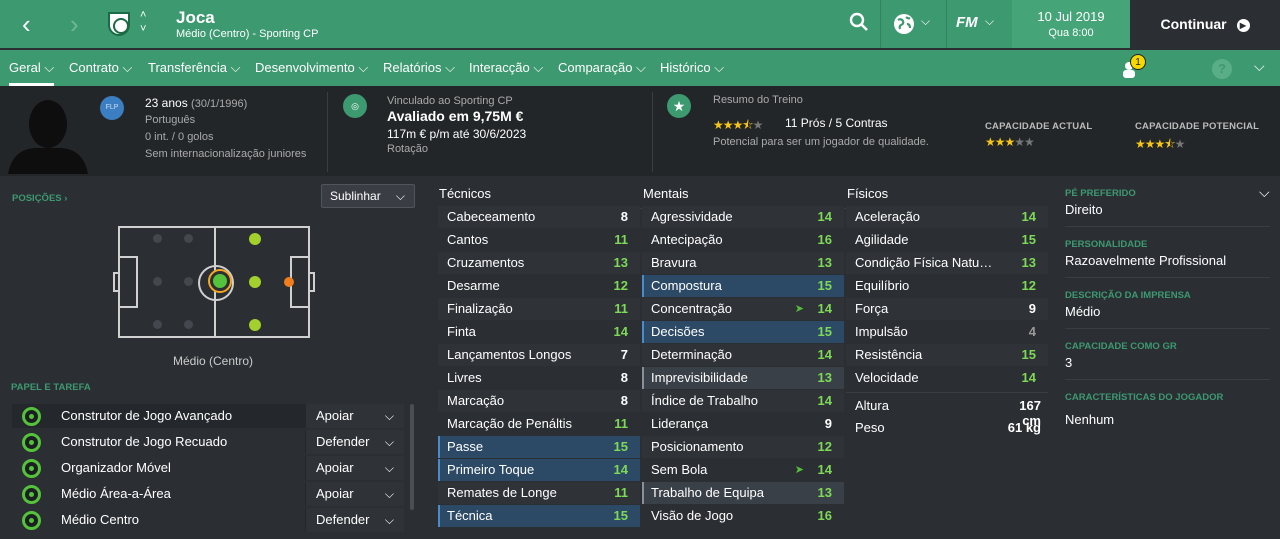  I want to click on game-date: 10 Jul 2019 Qua 8:00, so click(1071, 24).